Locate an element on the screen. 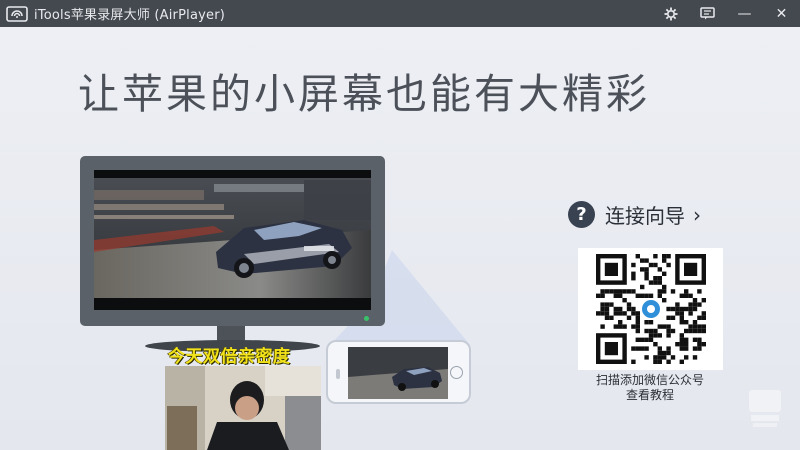 Image resolution: width=800 pixels, height=450 pixels. connection-guide-label: 连接向导 is located at coordinates (645, 216).